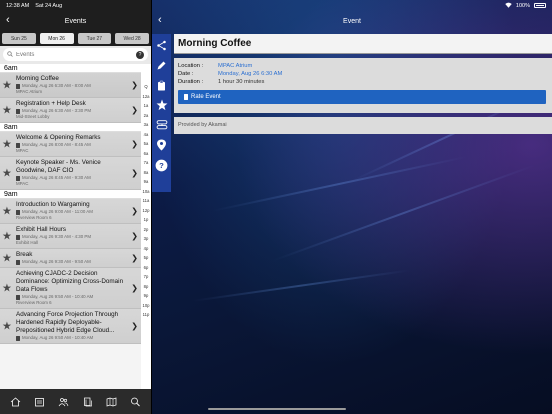 The width and height of the screenshot is (552, 414). What do you see at coordinates (146, 97) in the screenshot?
I see `index-entry: 12a` at bounding box center [146, 97].